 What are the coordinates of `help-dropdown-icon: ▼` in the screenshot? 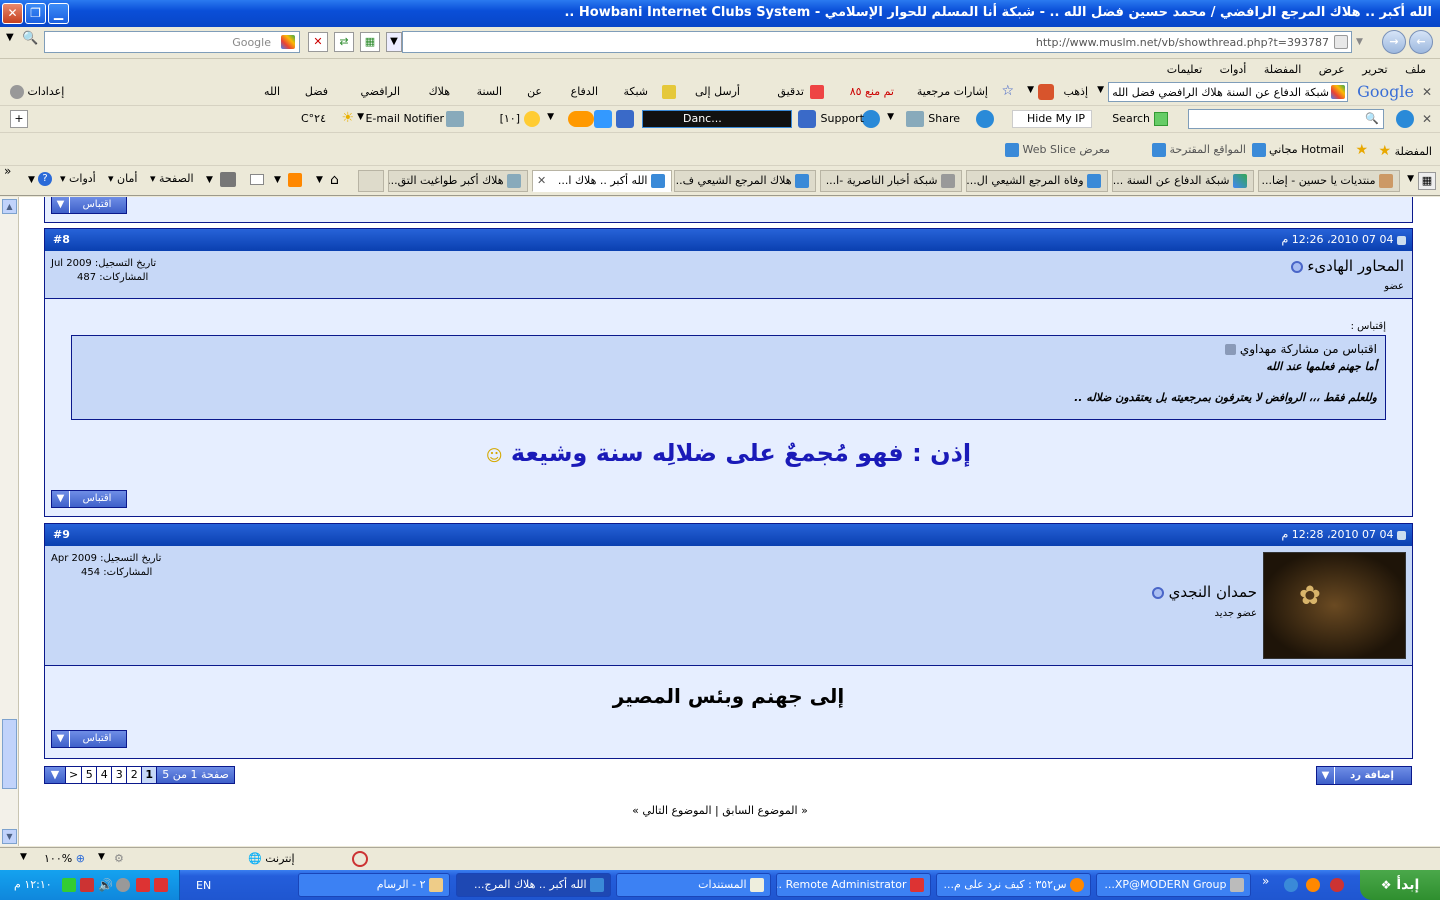 It's located at (31, 180).